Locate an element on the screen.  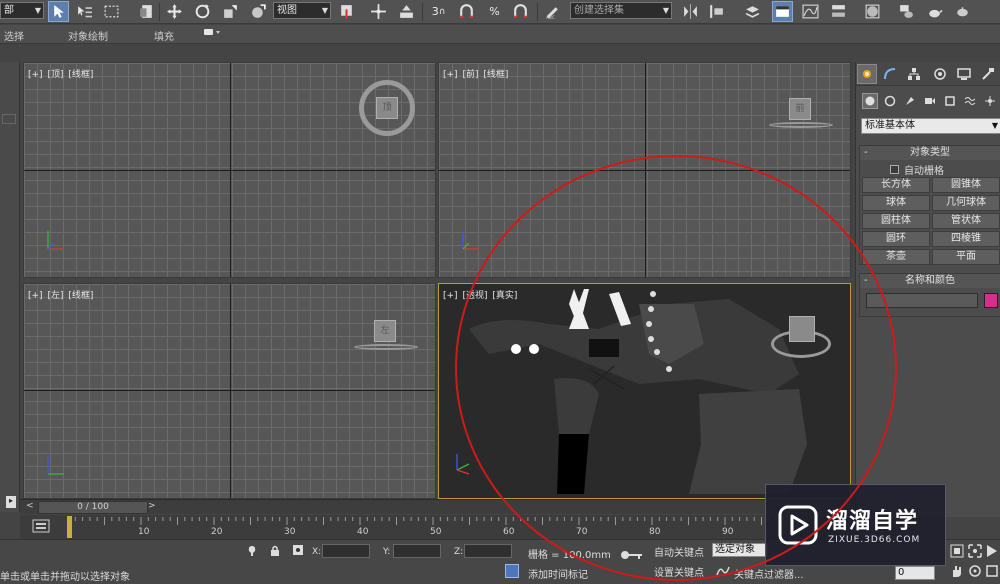
viewport-label: [+] [左] [线框] is located at coordinates (61, 294).